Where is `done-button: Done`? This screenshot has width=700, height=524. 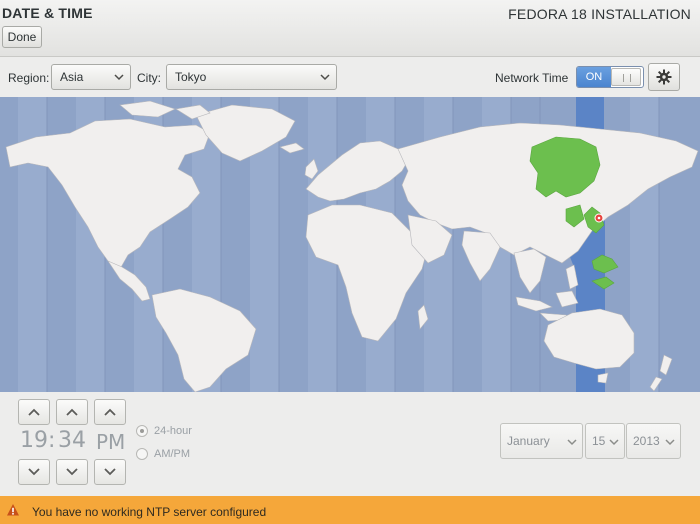
done-button: Done is located at coordinates (22, 37).